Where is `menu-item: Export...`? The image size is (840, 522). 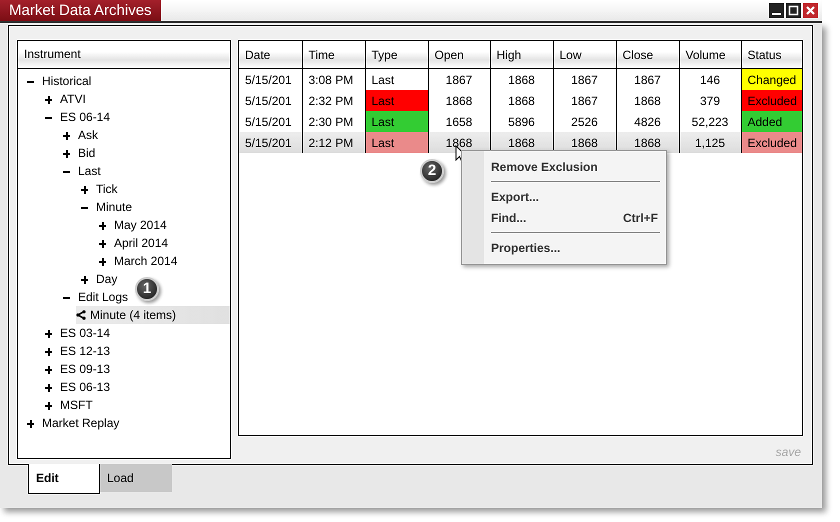
menu-item: Export... is located at coordinates (564, 196).